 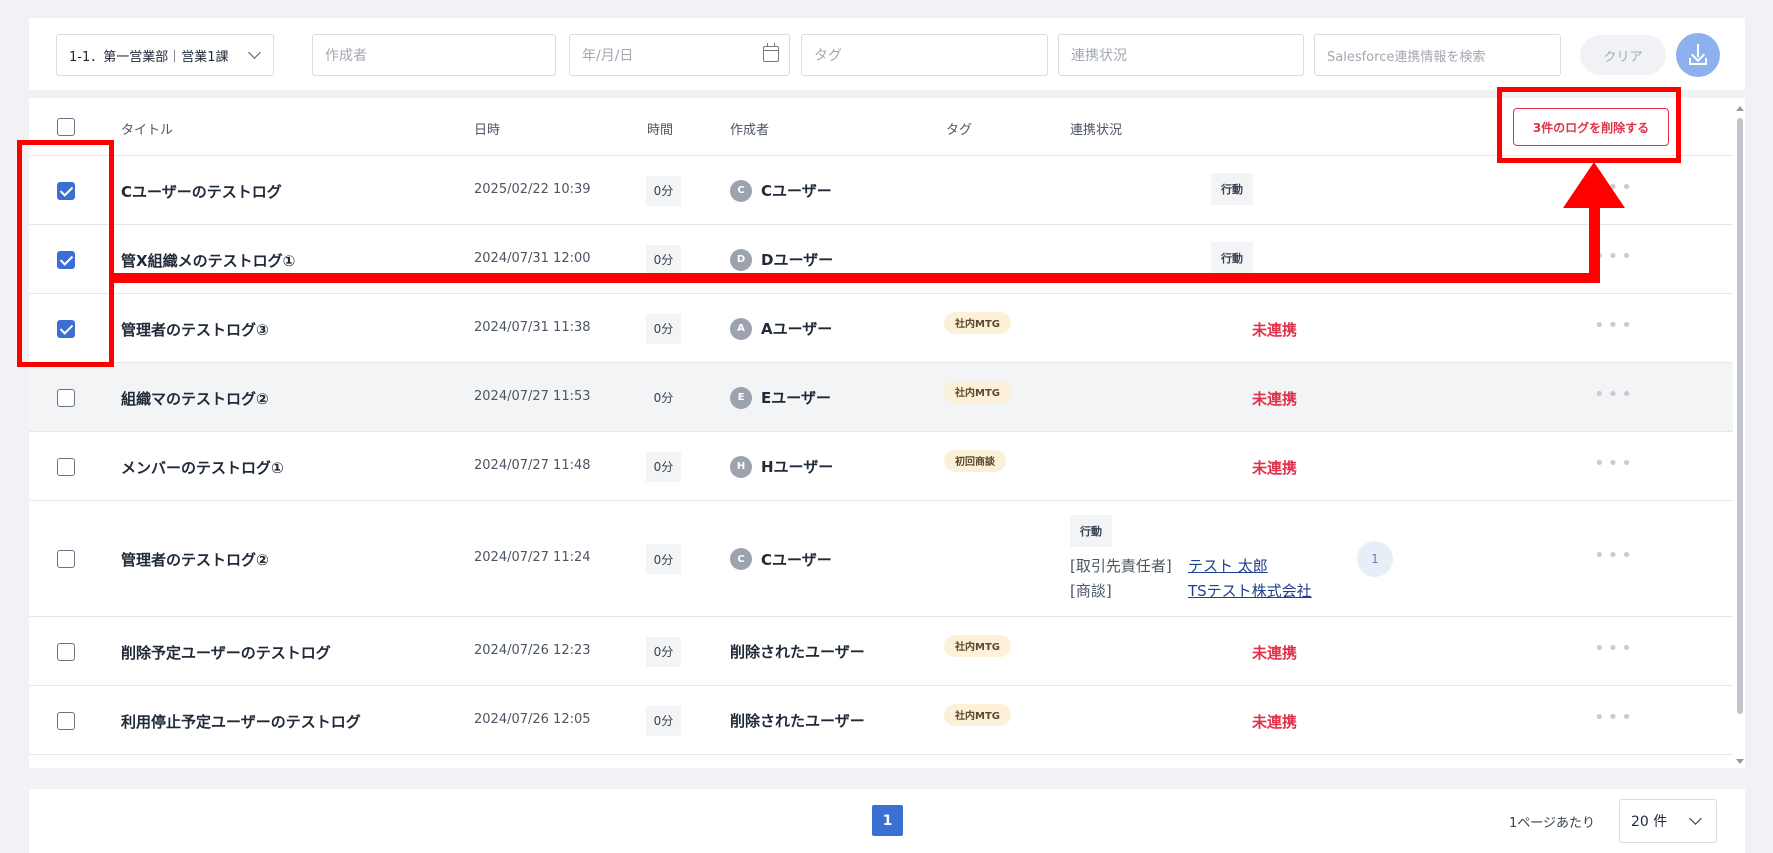 What do you see at coordinates (1740, 761) in the screenshot?
I see `scroll-down-icon` at bounding box center [1740, 761].